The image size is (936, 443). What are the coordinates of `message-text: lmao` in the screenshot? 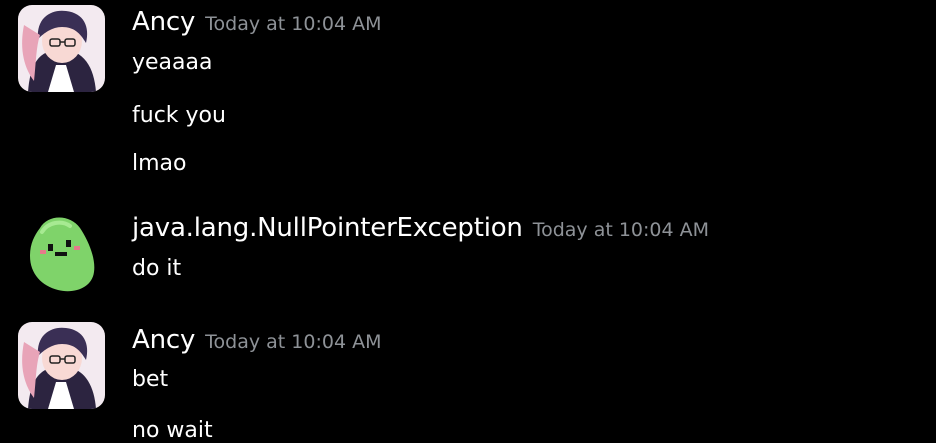 It's located at (159, 163).